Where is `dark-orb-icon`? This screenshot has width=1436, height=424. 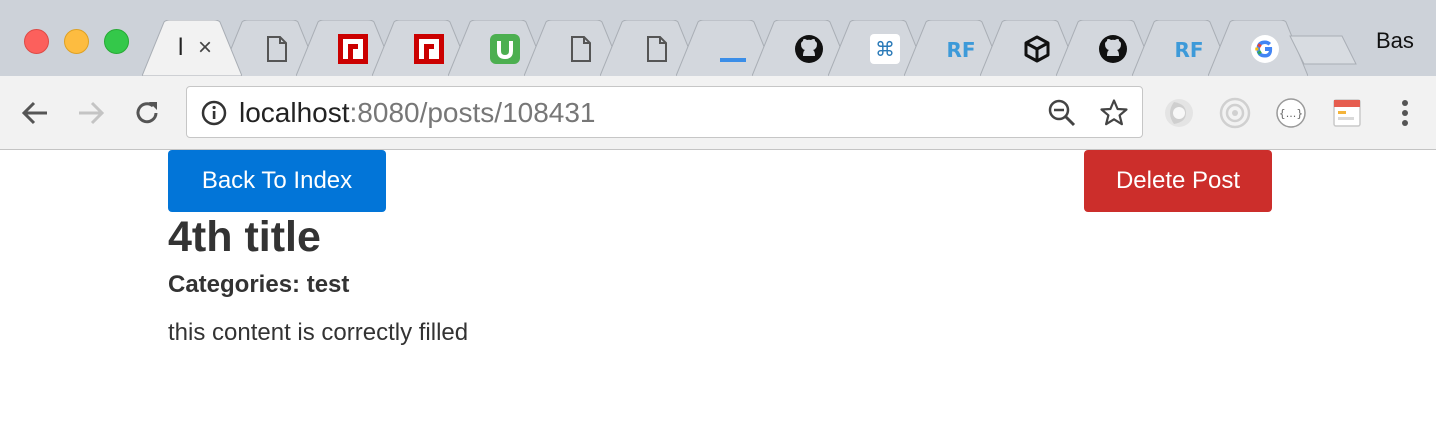 dark-orb-icon is located at coordinates (1179, 113).